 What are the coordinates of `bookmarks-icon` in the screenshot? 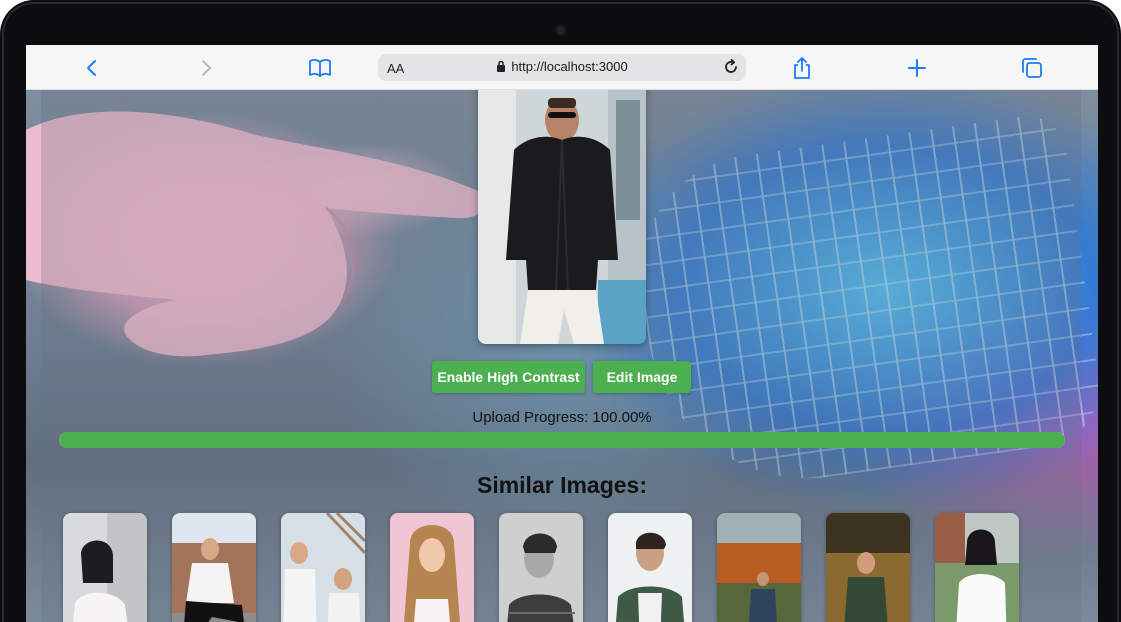 It's located at (320, 68).